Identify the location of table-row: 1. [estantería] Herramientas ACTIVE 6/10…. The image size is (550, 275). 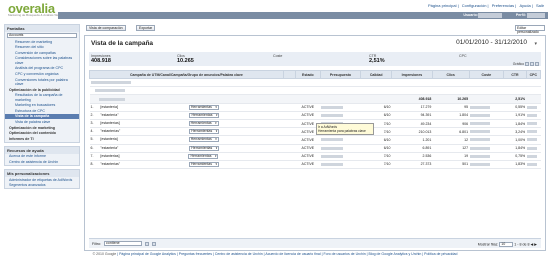
(315, 107).